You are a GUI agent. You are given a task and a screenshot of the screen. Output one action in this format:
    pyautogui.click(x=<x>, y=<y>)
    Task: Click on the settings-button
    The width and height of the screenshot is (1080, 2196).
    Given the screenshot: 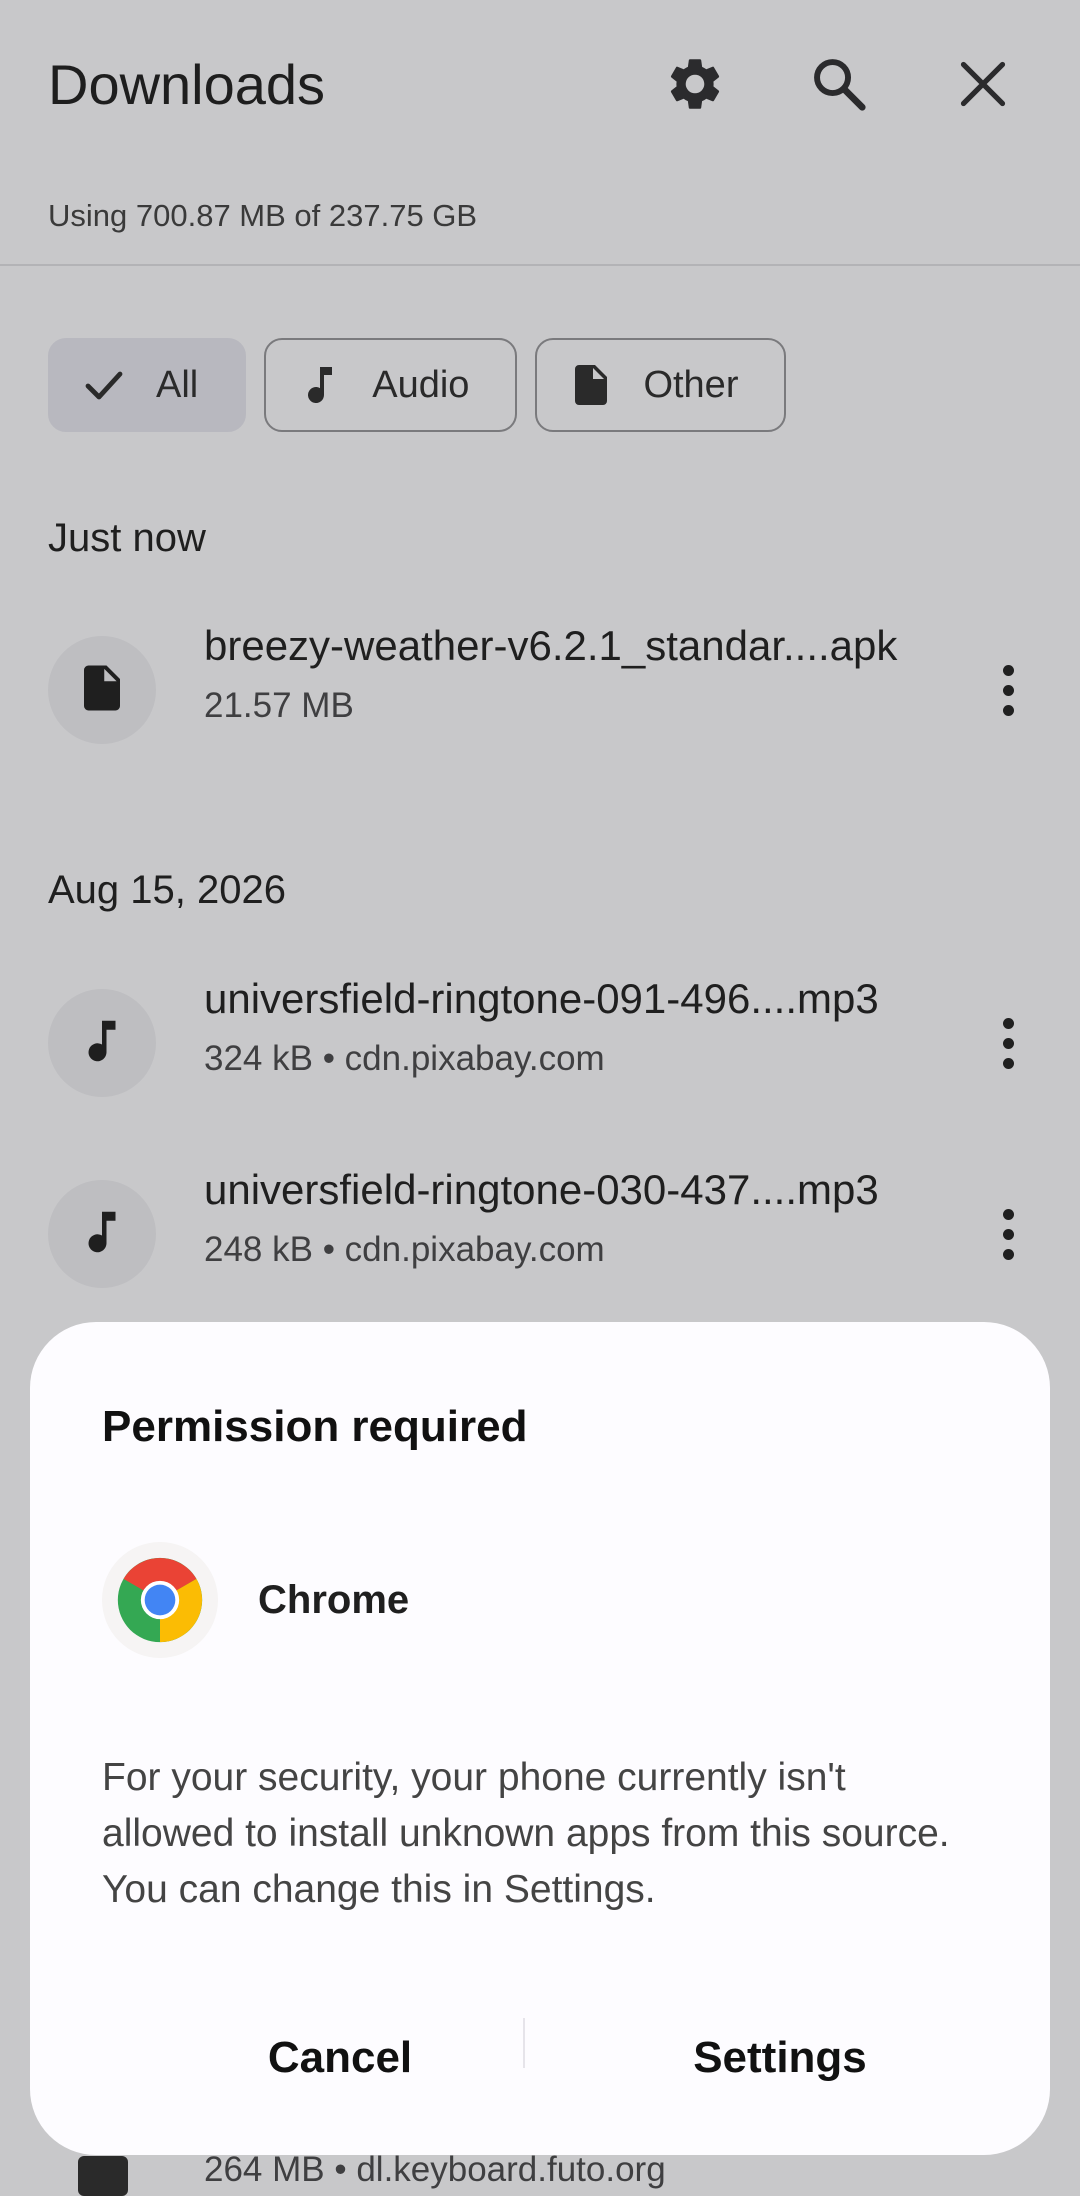 What is the action you would take?
    pyautogui.click(x=695, y=84)
    